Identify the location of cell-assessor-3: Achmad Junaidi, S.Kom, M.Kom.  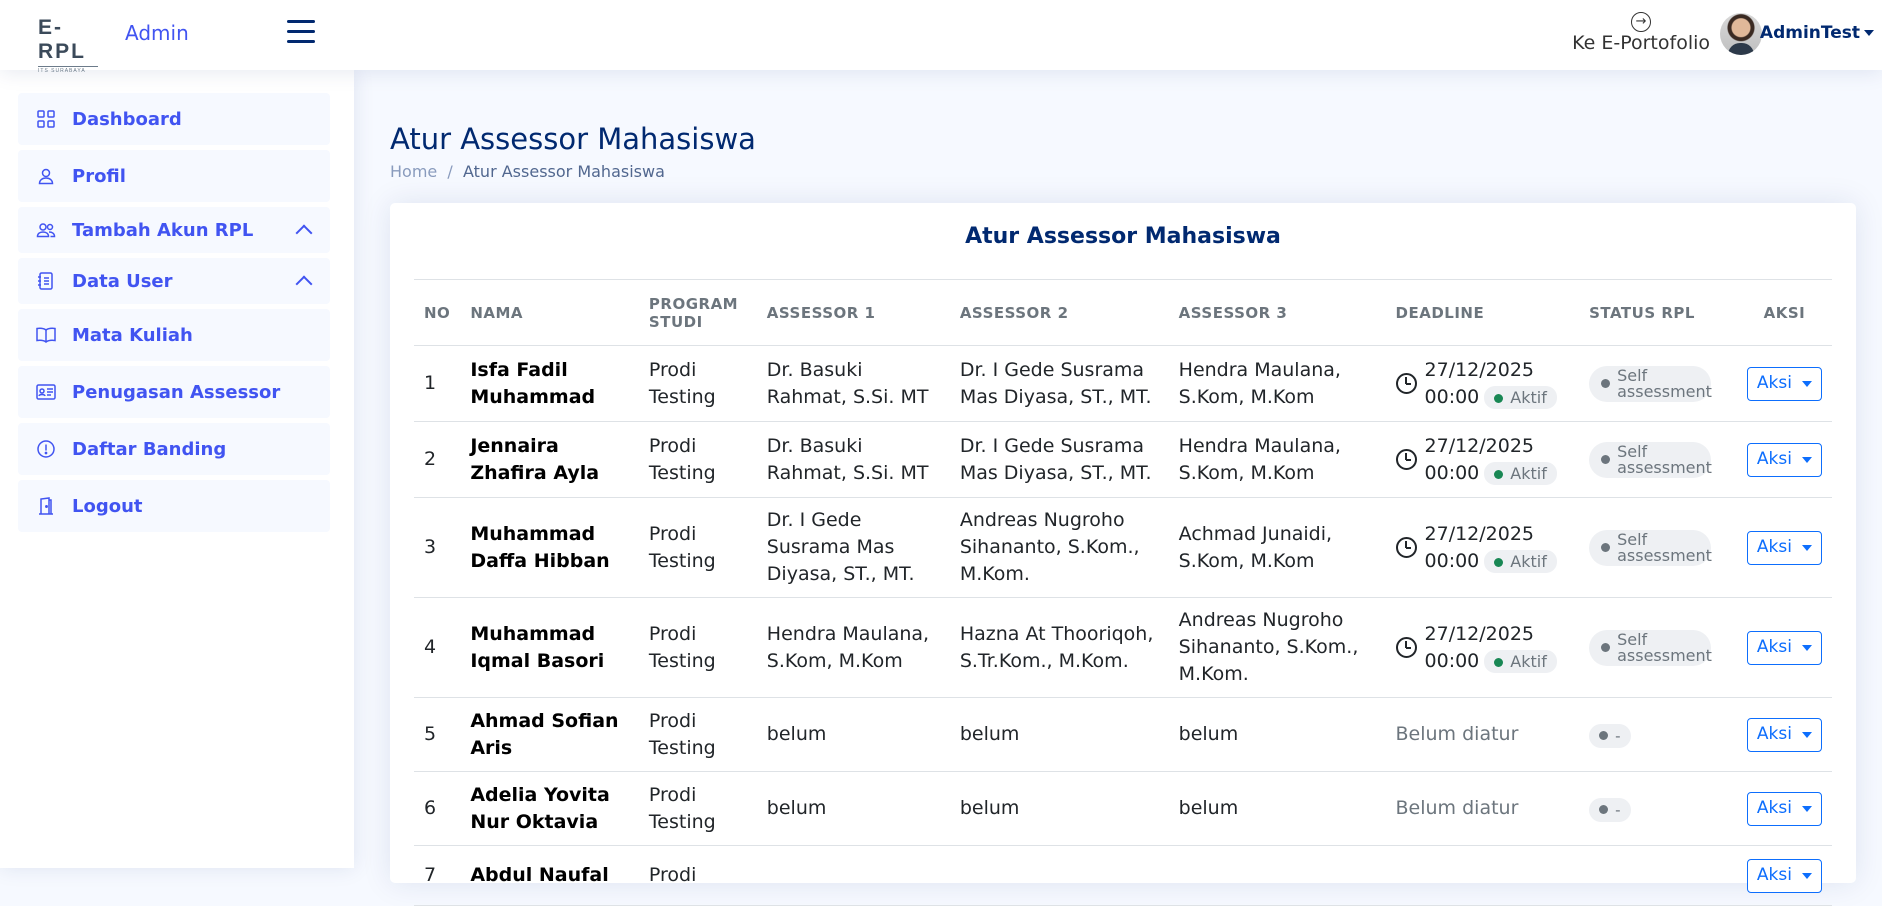
(1277, 547).